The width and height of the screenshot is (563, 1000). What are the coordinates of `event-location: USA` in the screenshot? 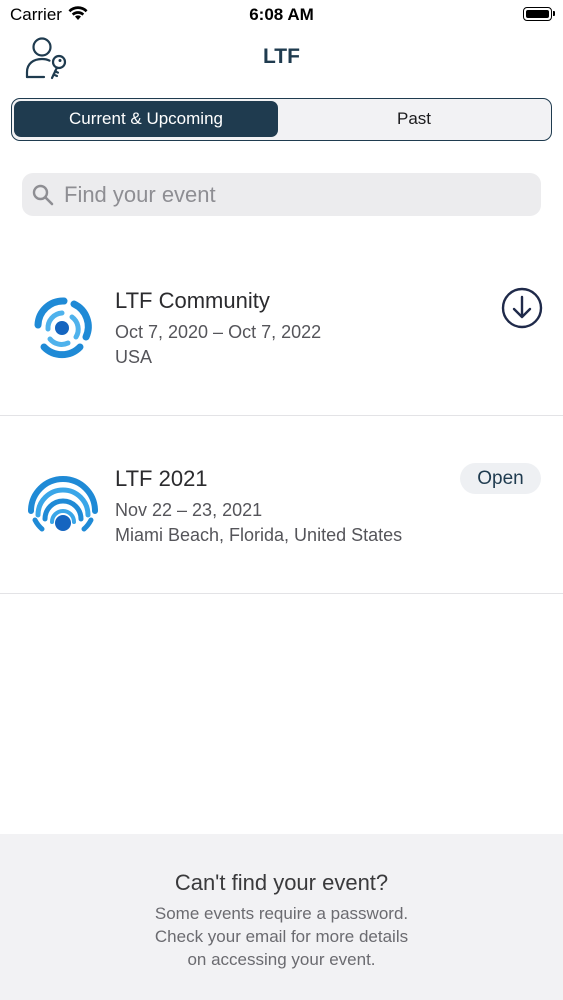 It's located at (134, 357).